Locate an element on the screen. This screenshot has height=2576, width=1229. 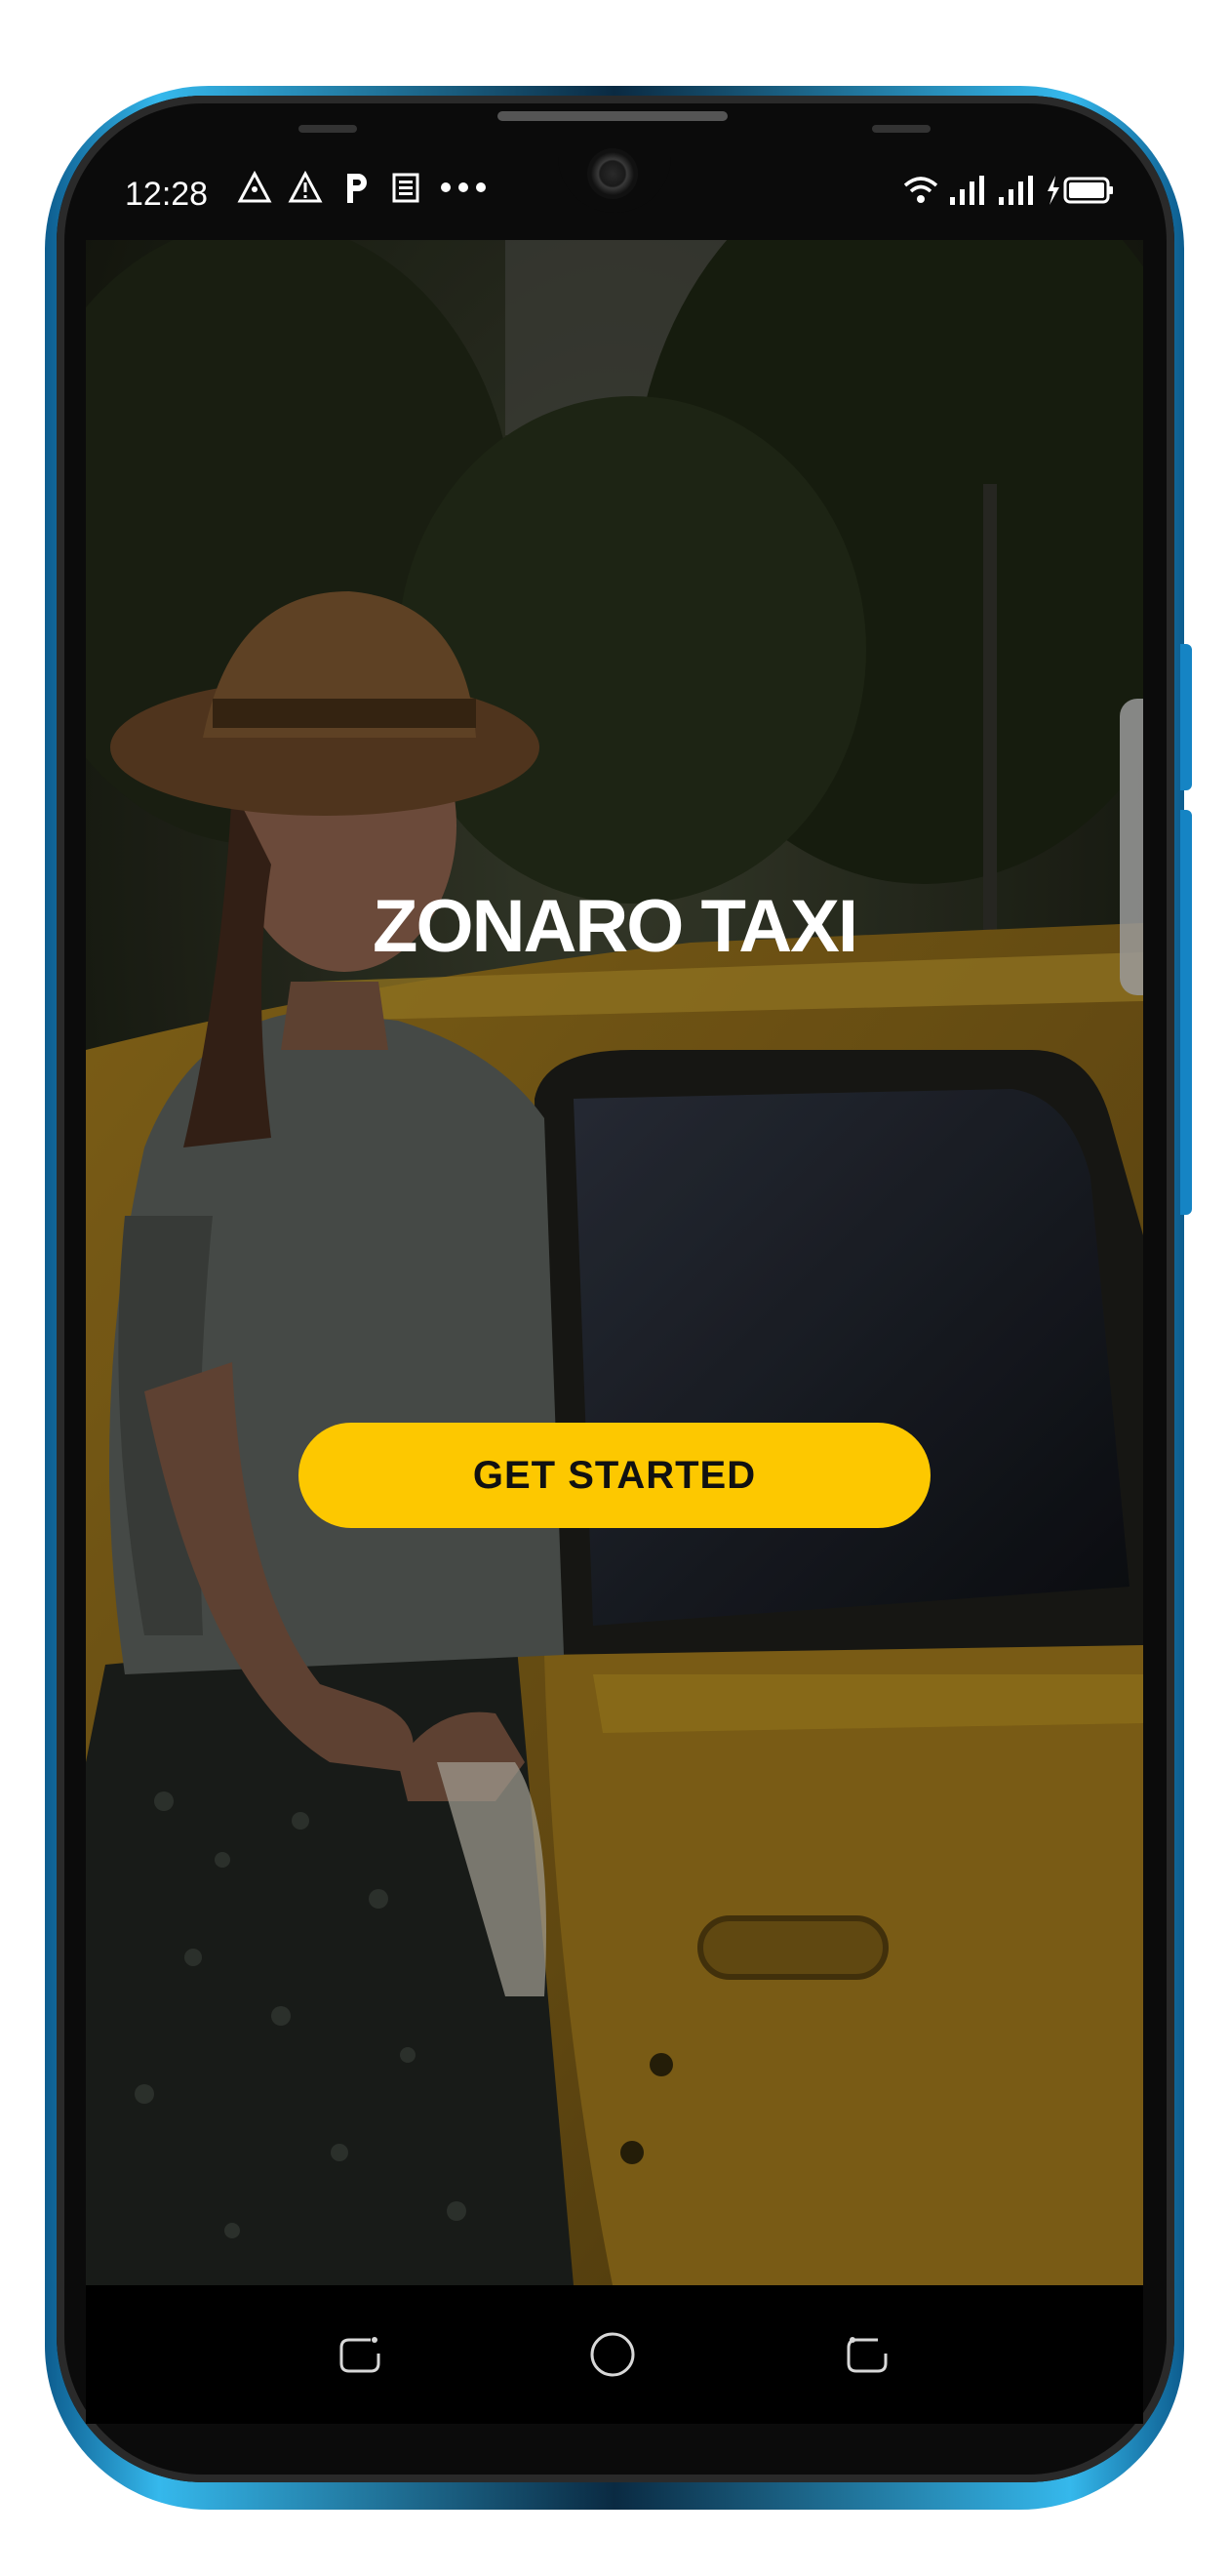
front-camera is located at coordinates (612, 173).